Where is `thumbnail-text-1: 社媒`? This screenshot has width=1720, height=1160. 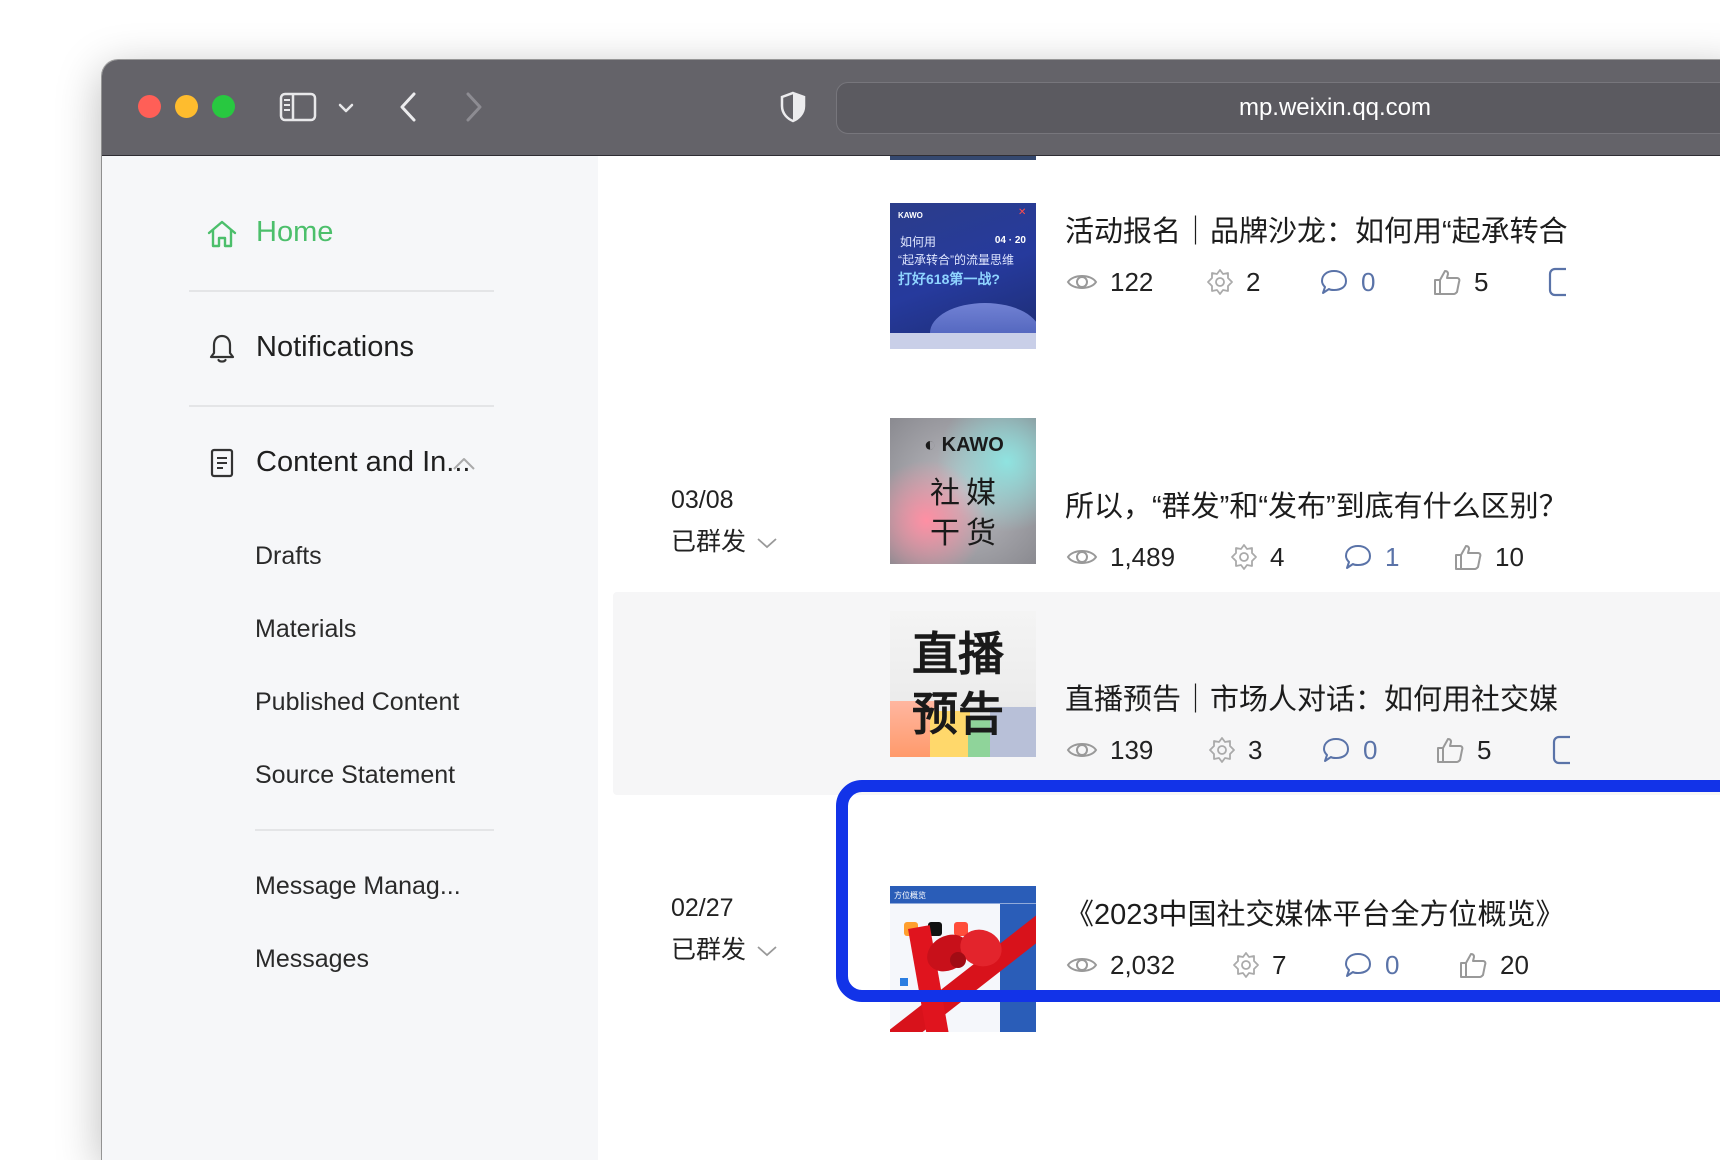
thumbnail-text-1: 社媒 is located at coordinates (966, 493).